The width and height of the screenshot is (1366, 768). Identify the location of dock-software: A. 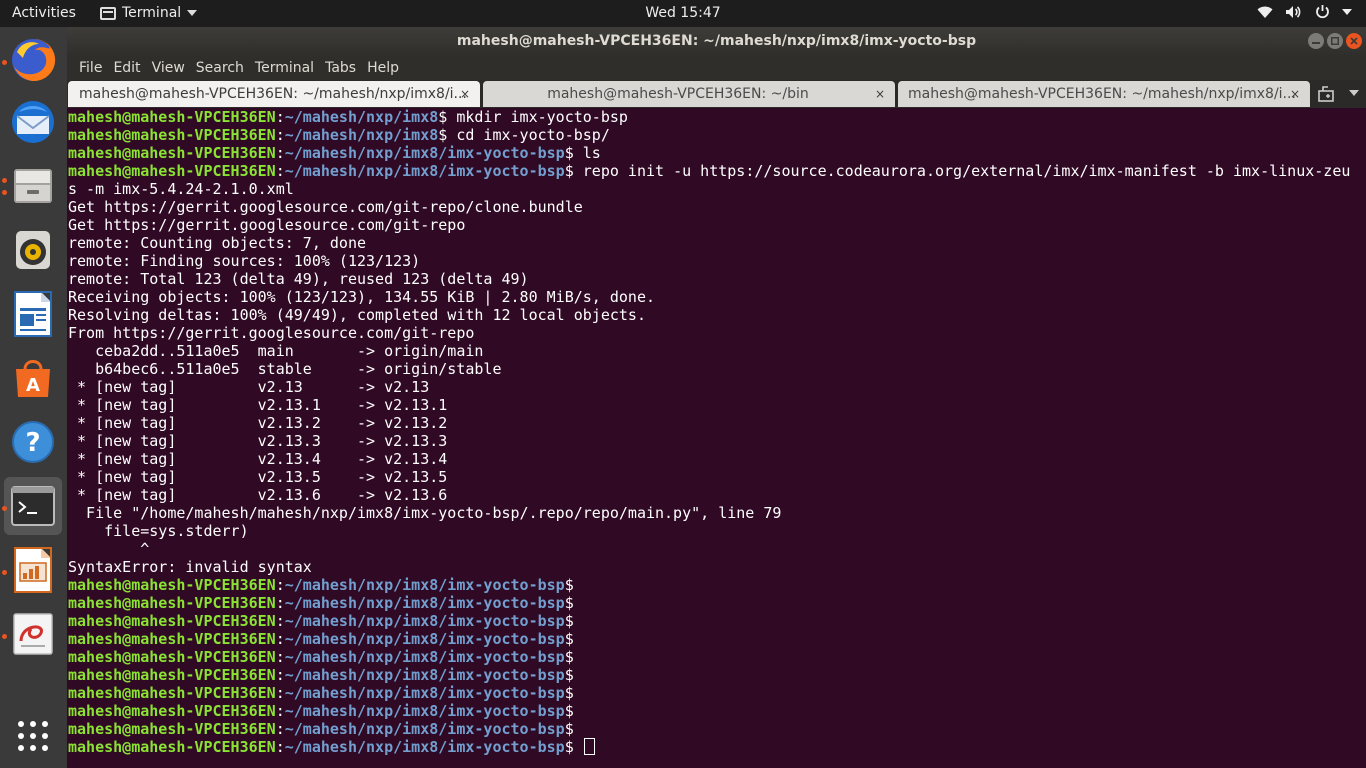
(33, 378).